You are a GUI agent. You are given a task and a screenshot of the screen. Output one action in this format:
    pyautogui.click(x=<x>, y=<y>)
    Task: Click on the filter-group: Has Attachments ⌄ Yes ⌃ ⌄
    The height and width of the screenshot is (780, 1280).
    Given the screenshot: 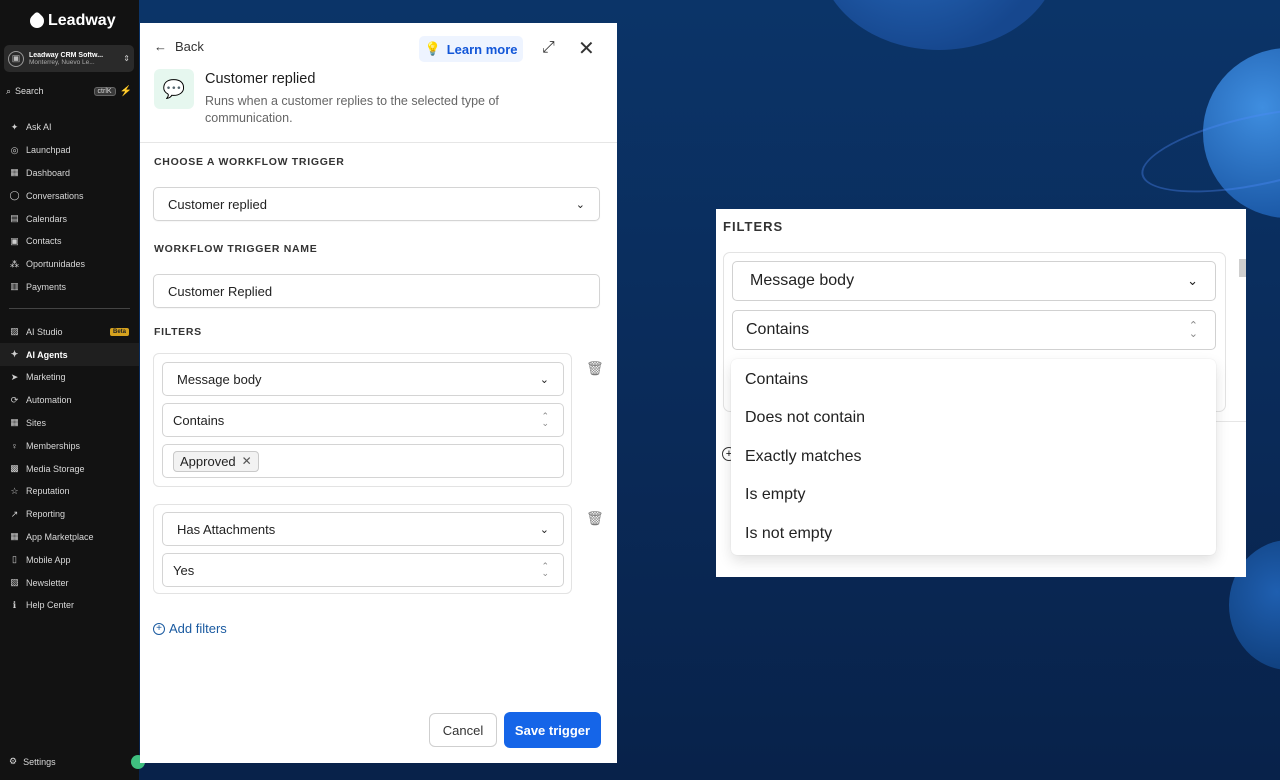 What is the action you would take?
    pyautogui.click(x=362, y=549)
    